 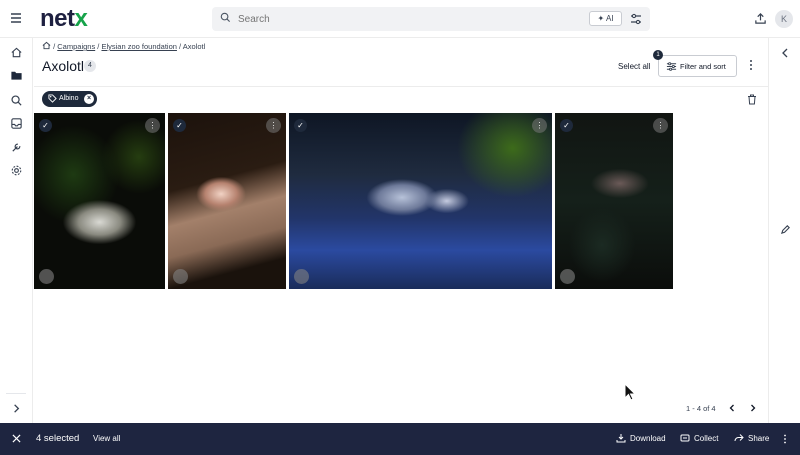 What do you see at coordinates (16, 170) in the screenshot?
I see `settings-icon` at bounding box center [16, 170].